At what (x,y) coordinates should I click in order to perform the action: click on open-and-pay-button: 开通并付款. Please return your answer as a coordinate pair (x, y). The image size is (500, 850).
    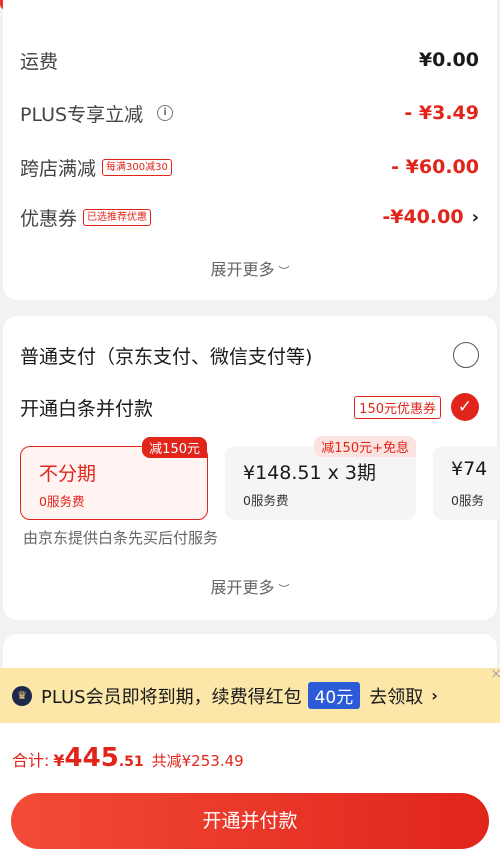
    Looking at the image, I should click on (250, 821).